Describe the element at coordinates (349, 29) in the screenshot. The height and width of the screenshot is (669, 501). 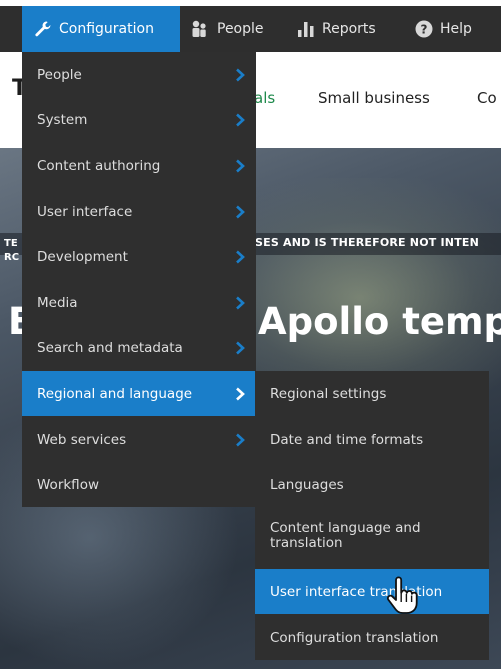
I see `toolbar-reports-label: Reports` at that location.